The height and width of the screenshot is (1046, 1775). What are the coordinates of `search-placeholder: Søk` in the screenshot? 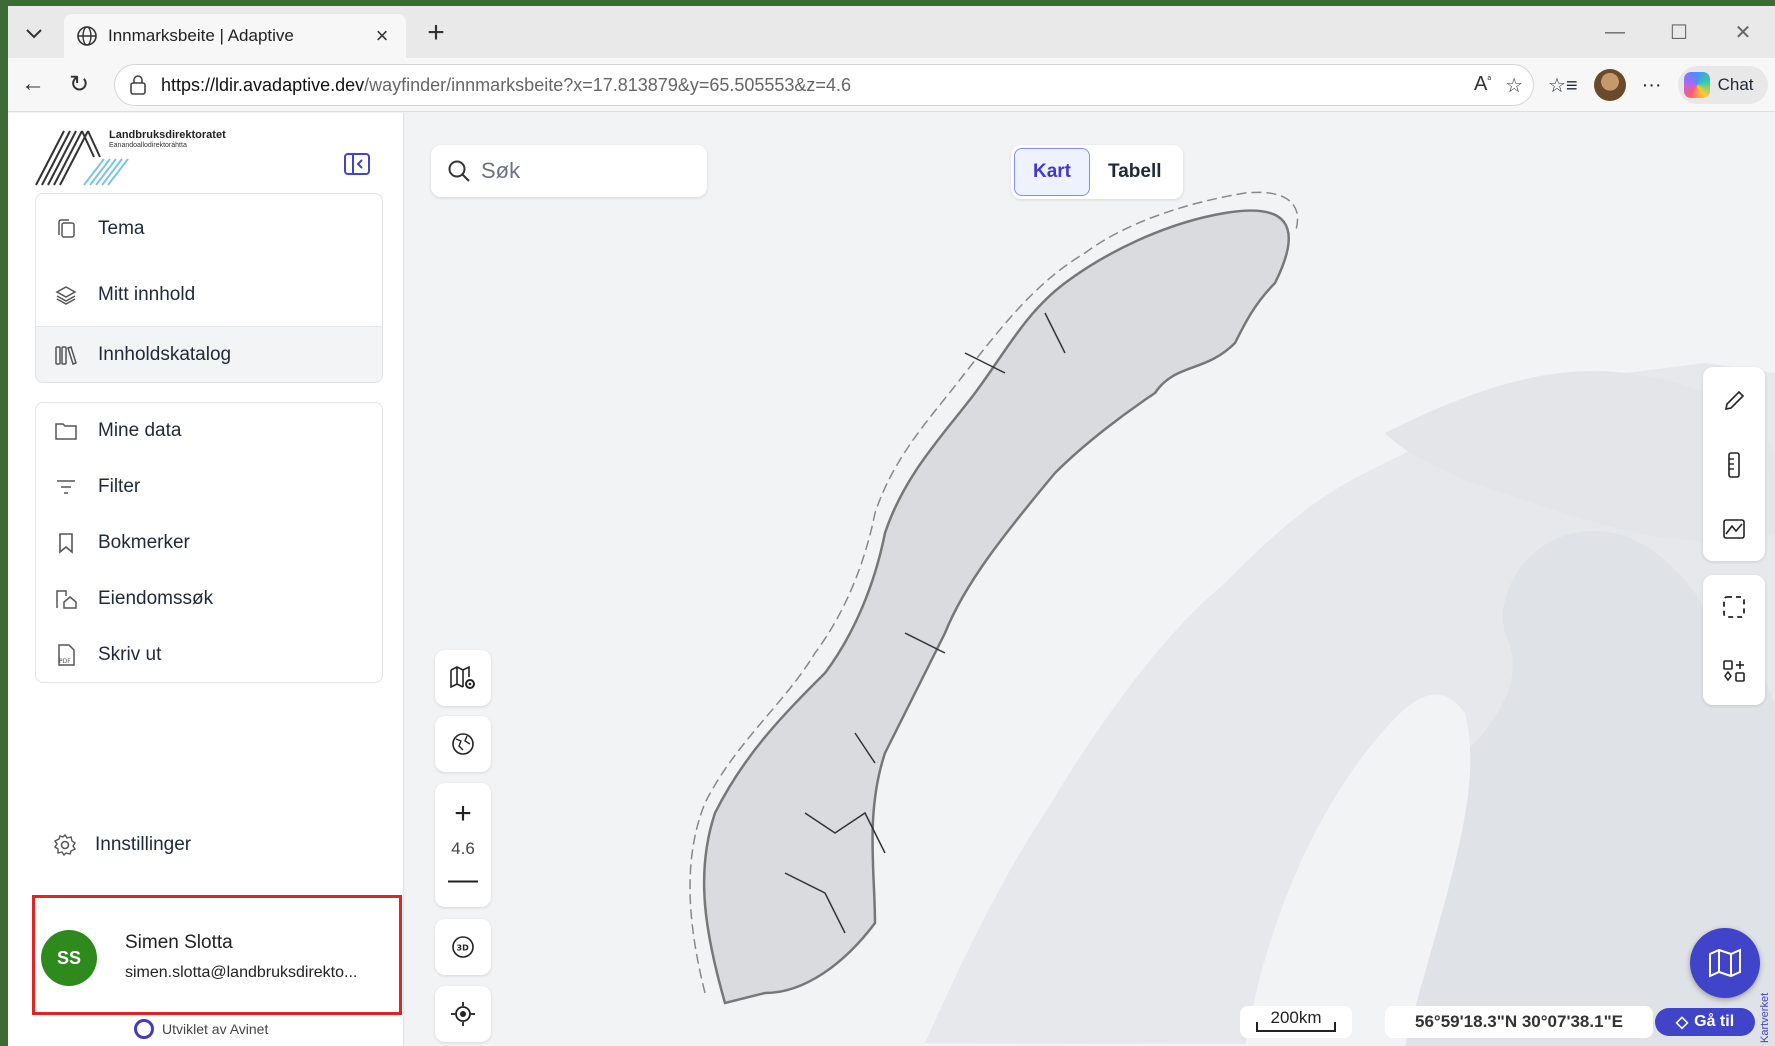 It's located at (501, 170).